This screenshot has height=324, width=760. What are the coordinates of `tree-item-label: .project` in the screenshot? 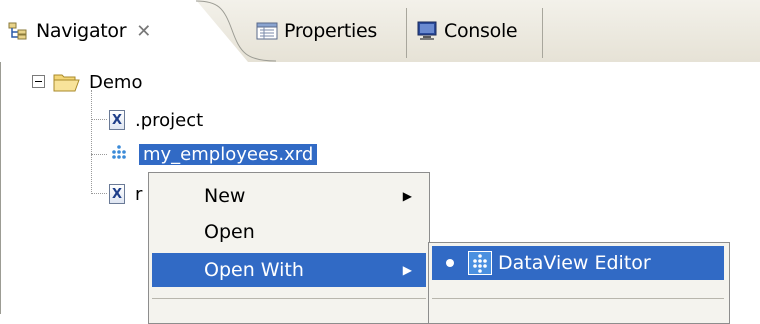 It's located at (169, 120).